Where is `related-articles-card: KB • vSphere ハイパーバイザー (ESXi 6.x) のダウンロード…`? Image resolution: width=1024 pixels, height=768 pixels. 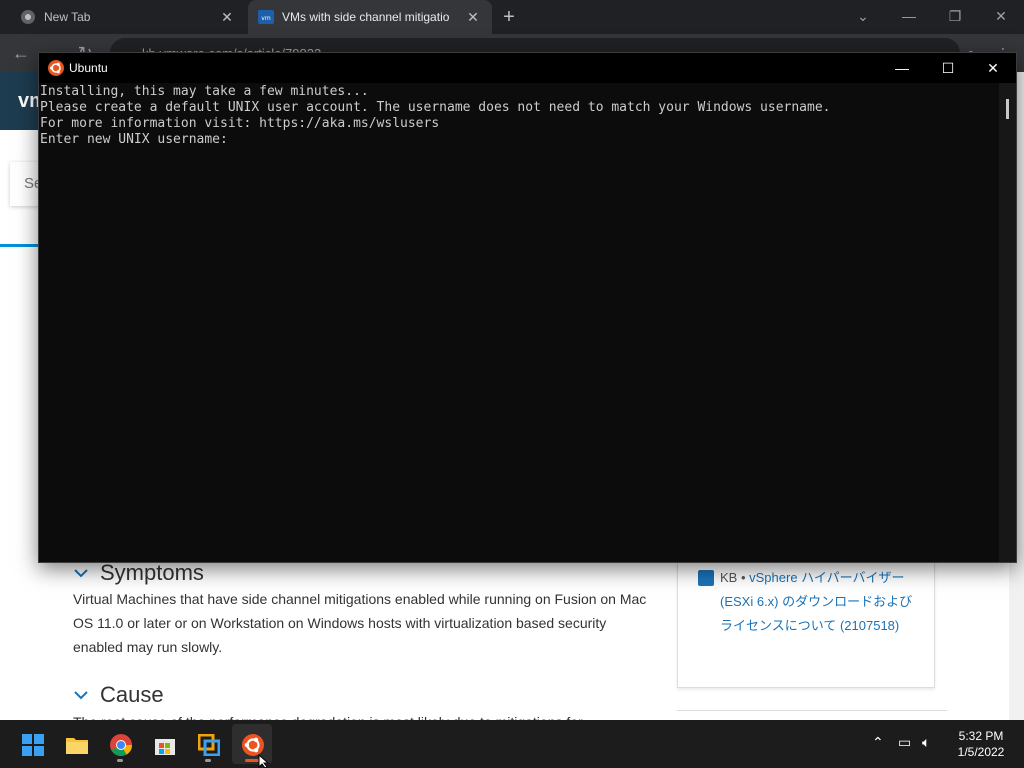 related-articles-card: KB • vSphere ハイパーバイザー (ESXi 6.x) のダウンロード… is located at coordinates (806, 615).